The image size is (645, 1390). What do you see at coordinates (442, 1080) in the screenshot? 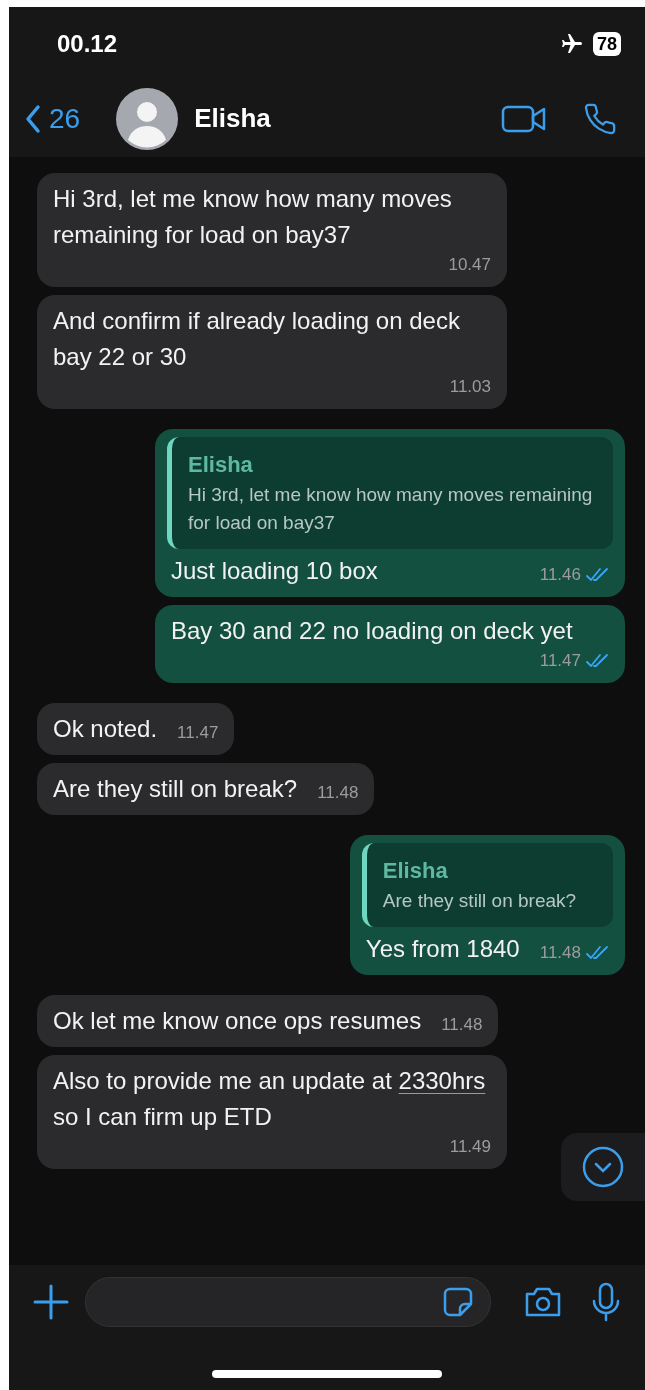
I see `link: 2330hrs` at bounding box center [442, 1080].